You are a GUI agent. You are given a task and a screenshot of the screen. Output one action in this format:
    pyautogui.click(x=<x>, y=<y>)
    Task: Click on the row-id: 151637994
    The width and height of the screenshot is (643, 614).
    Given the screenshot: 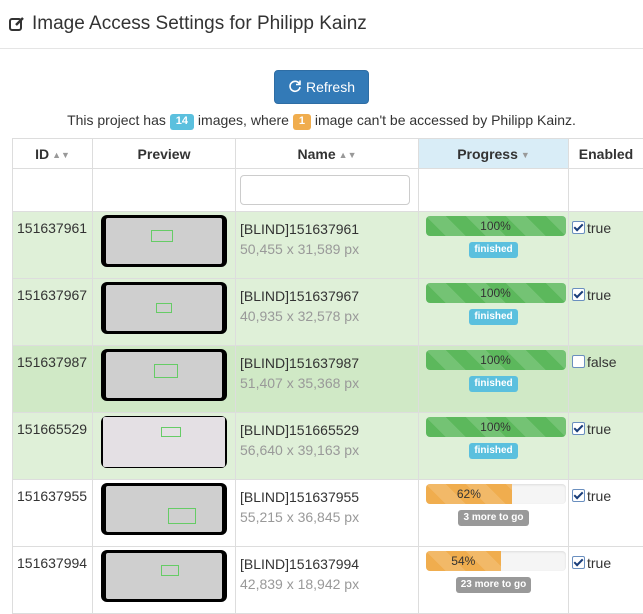 What is the action you would take?
    pyautogui.click(x=53, y=580)
    